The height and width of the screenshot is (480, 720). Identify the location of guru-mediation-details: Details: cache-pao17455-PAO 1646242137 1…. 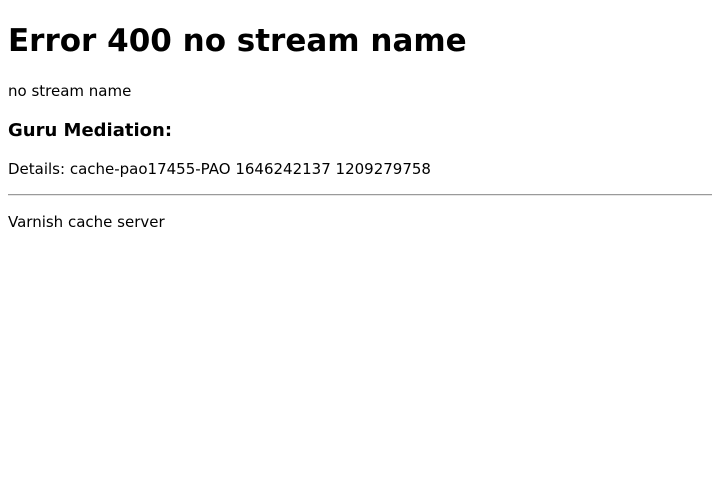
(219, 169).